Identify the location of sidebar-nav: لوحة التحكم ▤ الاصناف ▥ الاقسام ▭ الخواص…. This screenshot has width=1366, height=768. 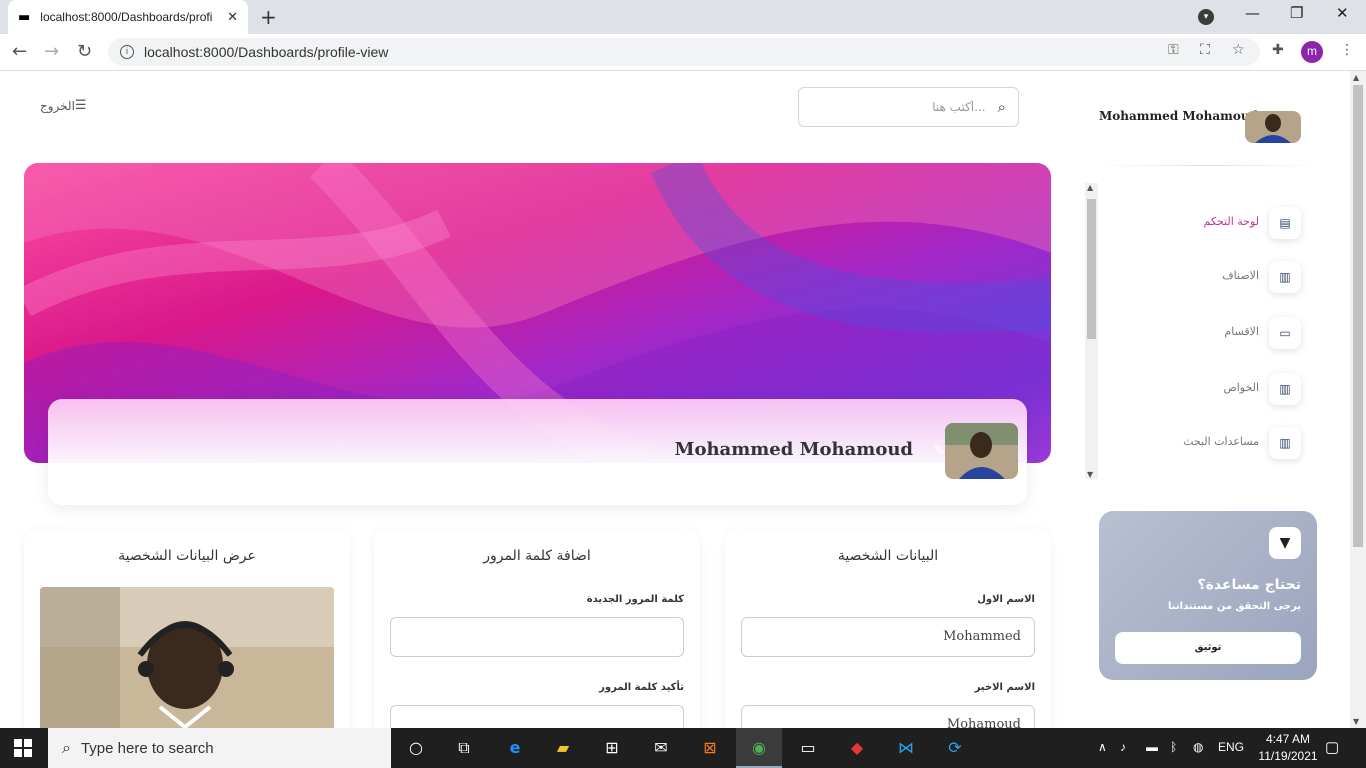
(1203, 331).